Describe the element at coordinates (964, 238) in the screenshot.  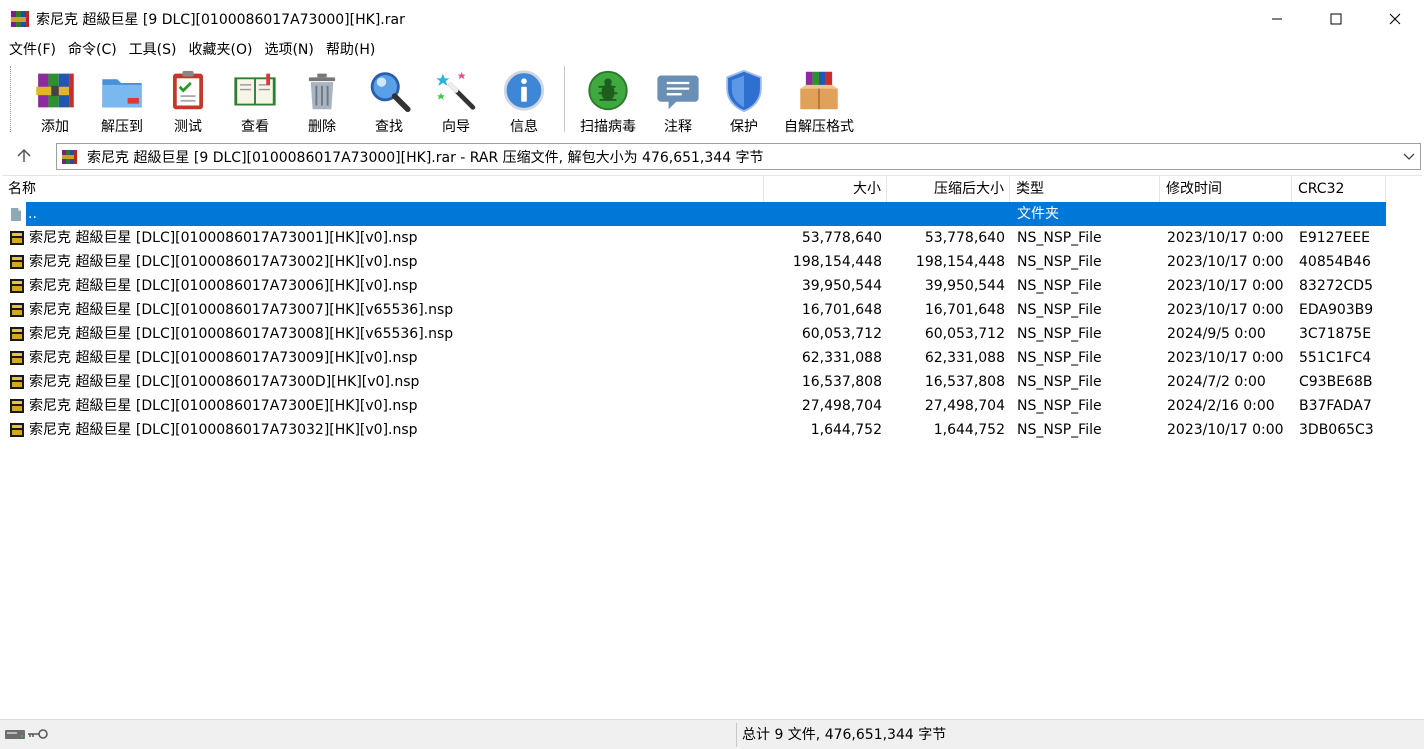
I see `row-packed: 53,778,640` at that location.